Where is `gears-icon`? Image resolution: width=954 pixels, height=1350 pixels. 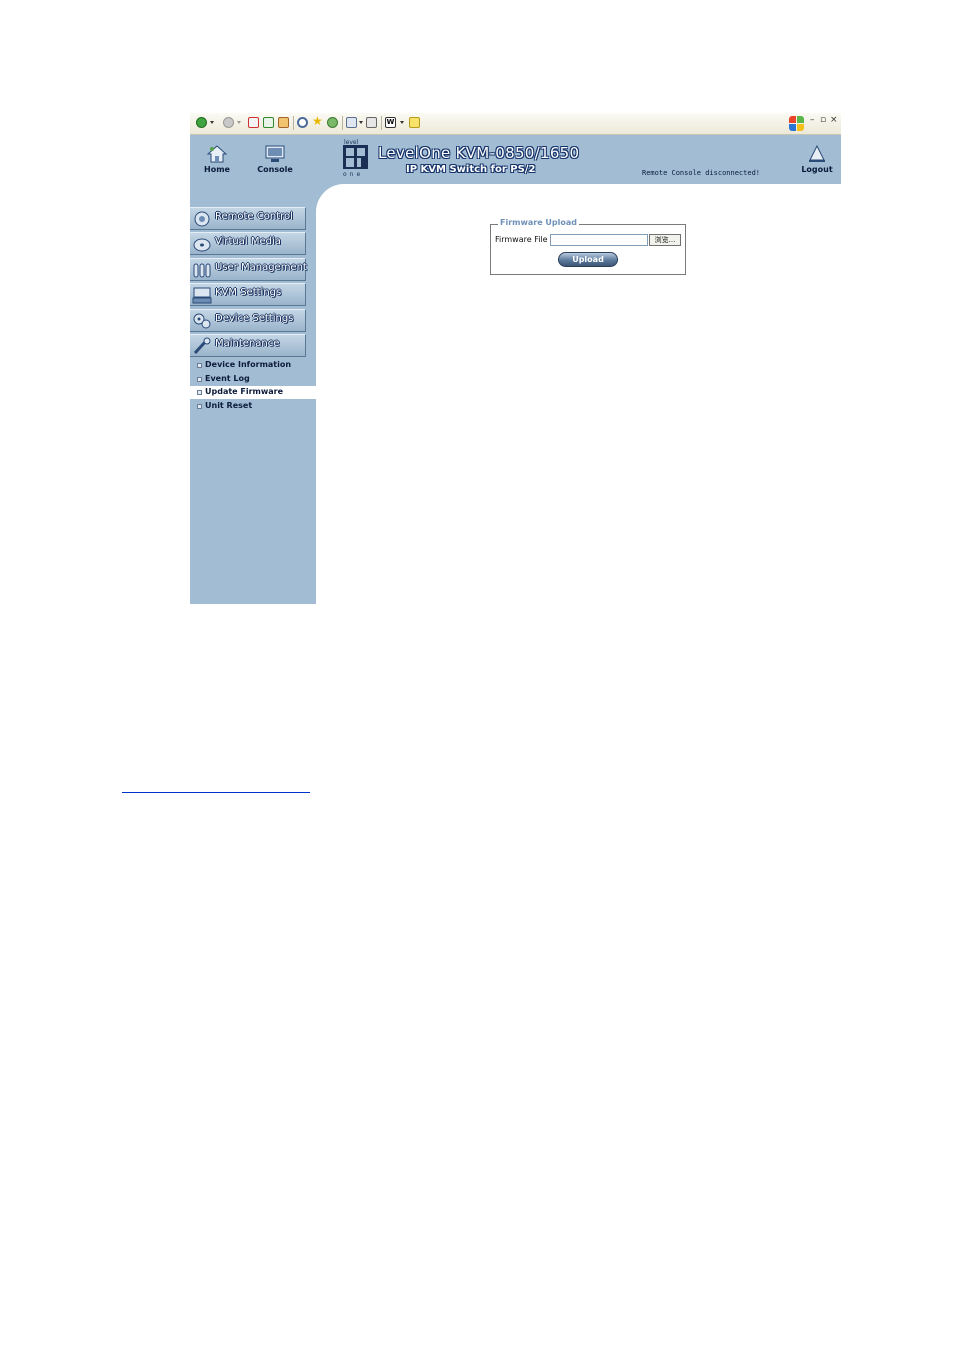
gears-icon is located at coordinates (202, 321).